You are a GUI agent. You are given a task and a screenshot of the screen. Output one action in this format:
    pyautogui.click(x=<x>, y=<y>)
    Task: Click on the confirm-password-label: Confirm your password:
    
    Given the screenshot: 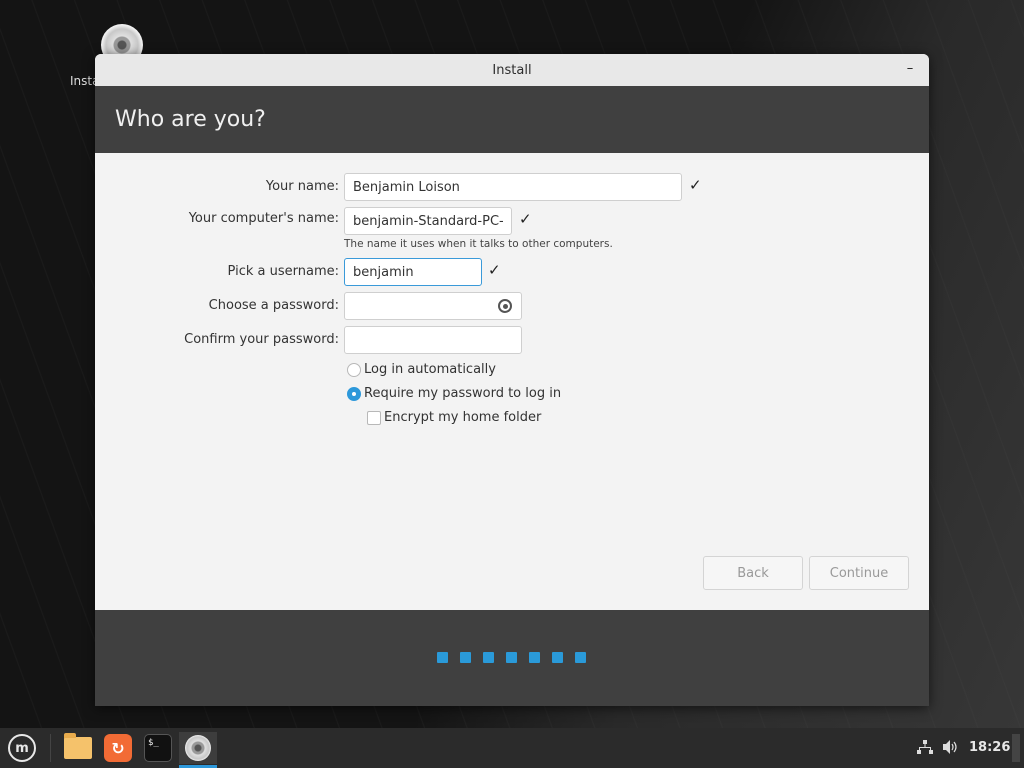 What is the action you would take?
    pyautogui.click(x=261, y=339)
    